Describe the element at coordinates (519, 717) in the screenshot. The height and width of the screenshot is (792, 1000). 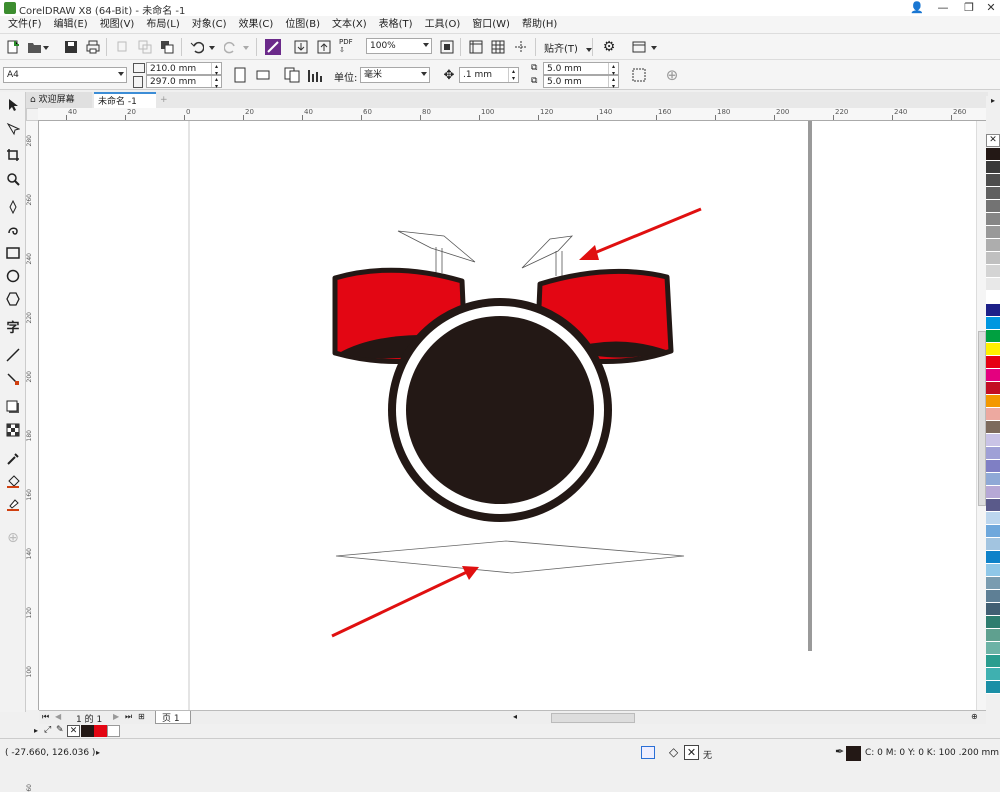
I see `scroll-left-icon: ◂` at that location.